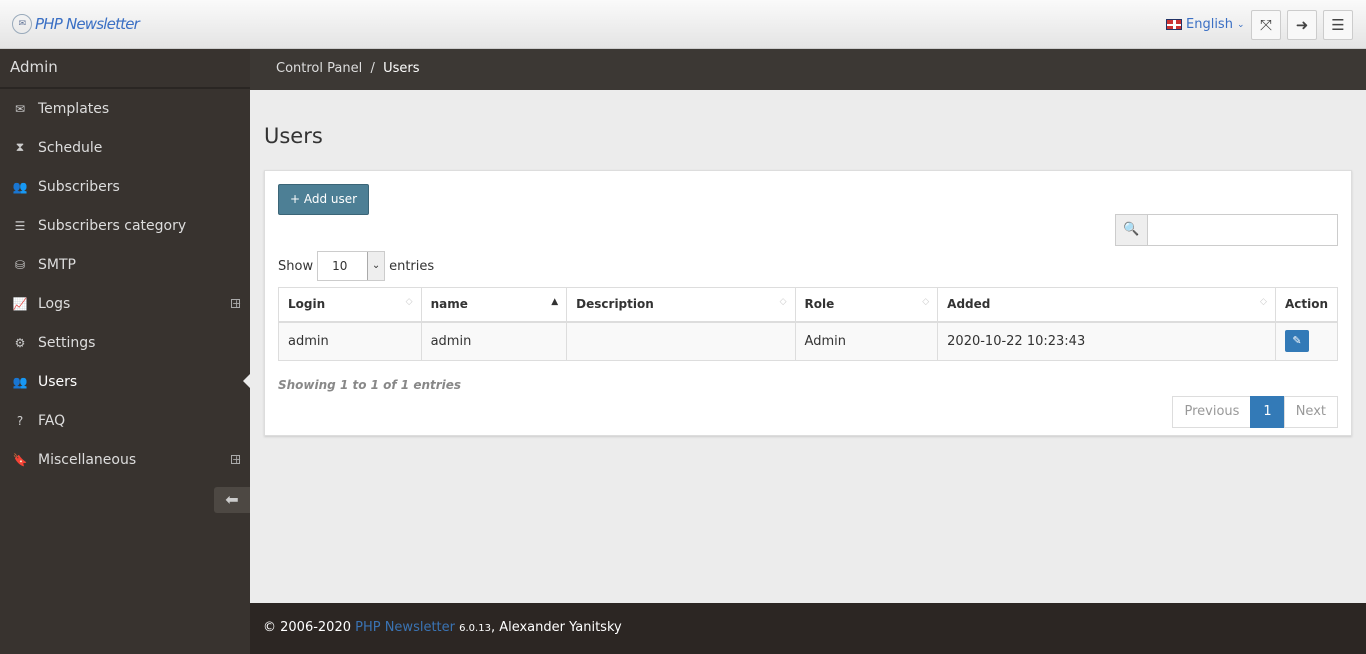 This screenshot has height=654, width=1366. What do you see at coordinates (1174, 24) in the screenshot?
I see `uk-flag-icon` at bounding box center [1174, 24].